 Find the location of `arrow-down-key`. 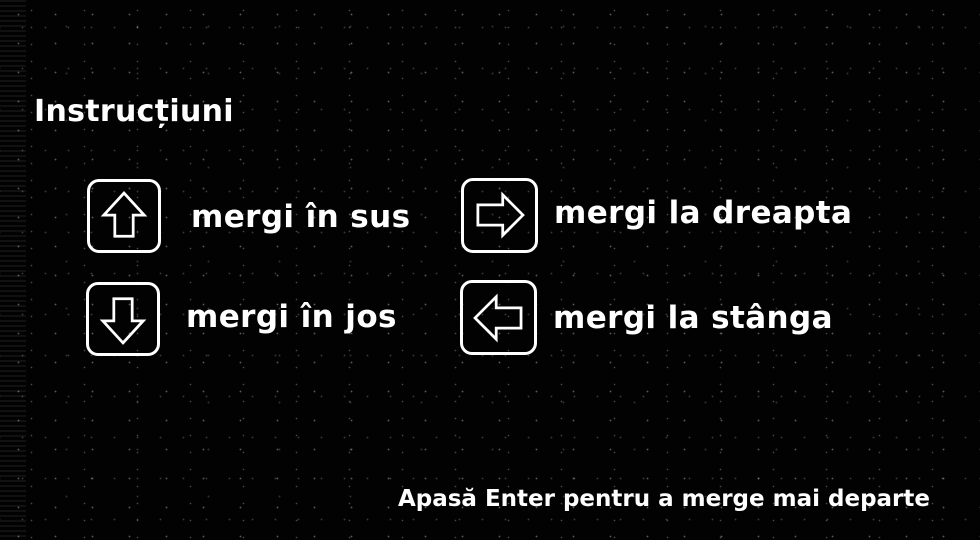

arrow-down-key is located at coordinates (123, 319).